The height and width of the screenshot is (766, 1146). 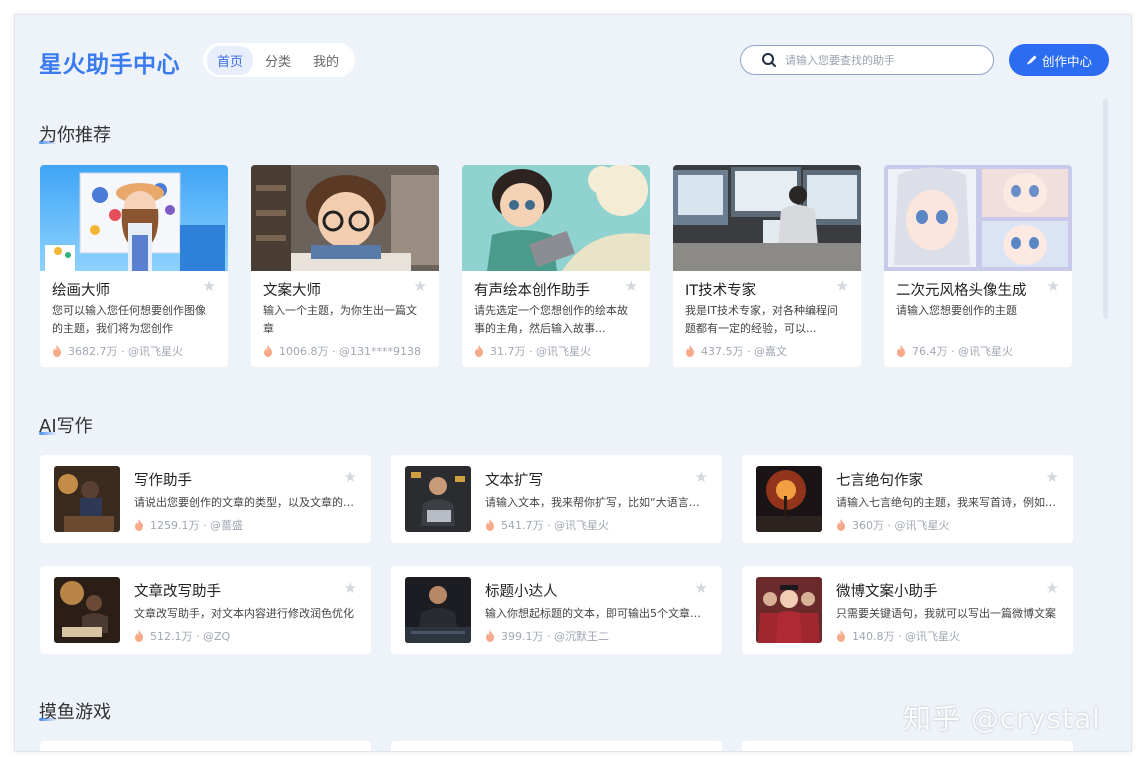 I want to click on card-stats: 541.7万 · @讯飞星火, so click(x=547, y=525).